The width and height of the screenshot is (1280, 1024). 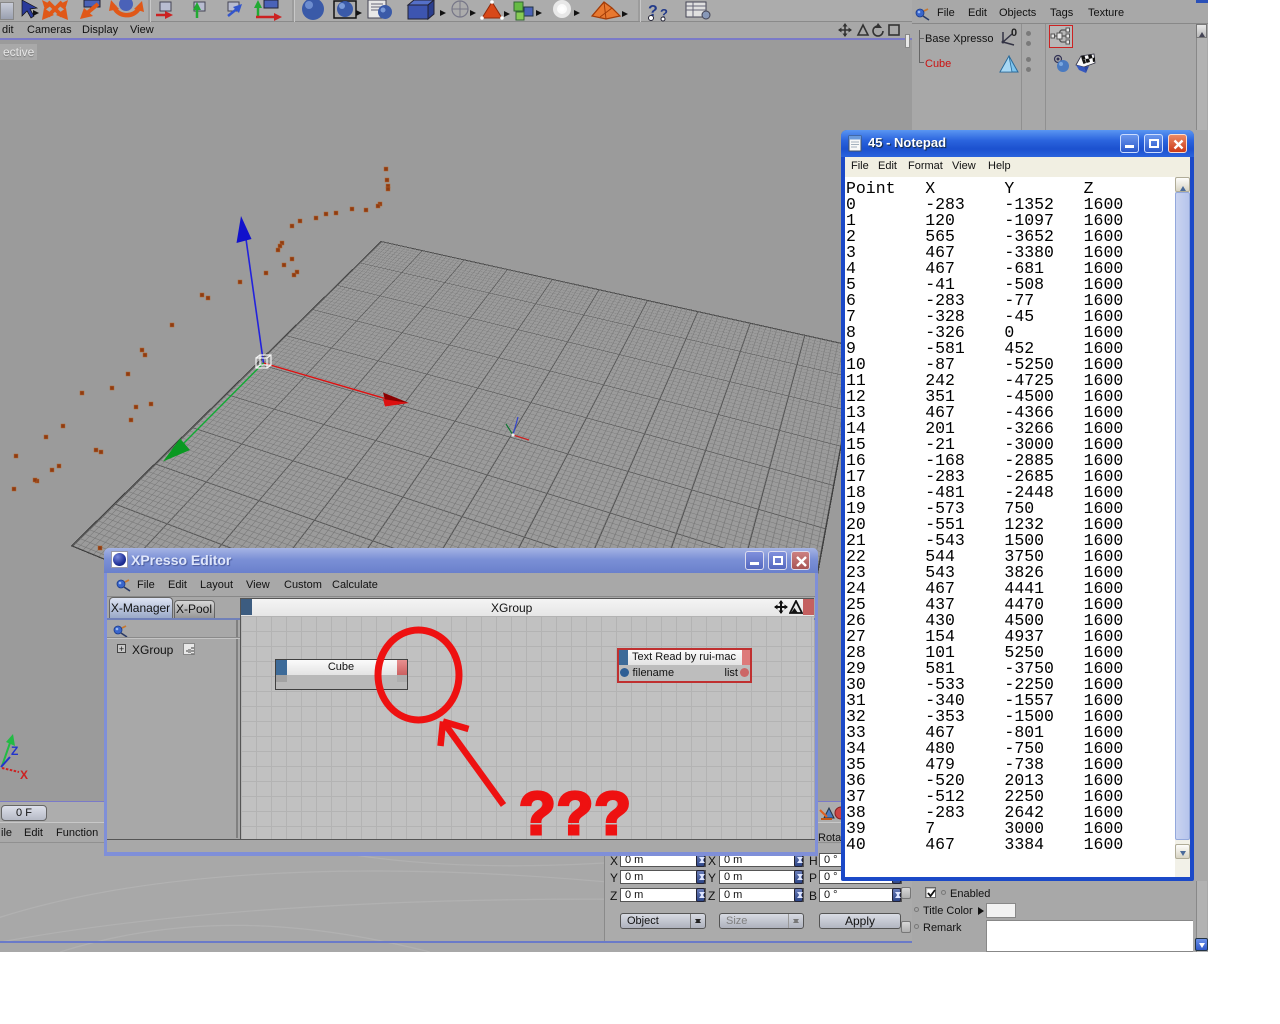 I want to click on svg-text: Z, so click(x=14, y=751).